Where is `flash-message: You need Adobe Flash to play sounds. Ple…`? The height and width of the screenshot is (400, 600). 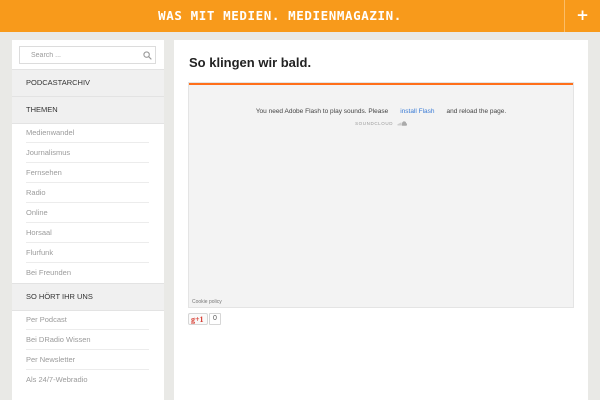
flash-message: You need Adobe Flash to play sounds. Ple… is located at coordinates (381, 111).